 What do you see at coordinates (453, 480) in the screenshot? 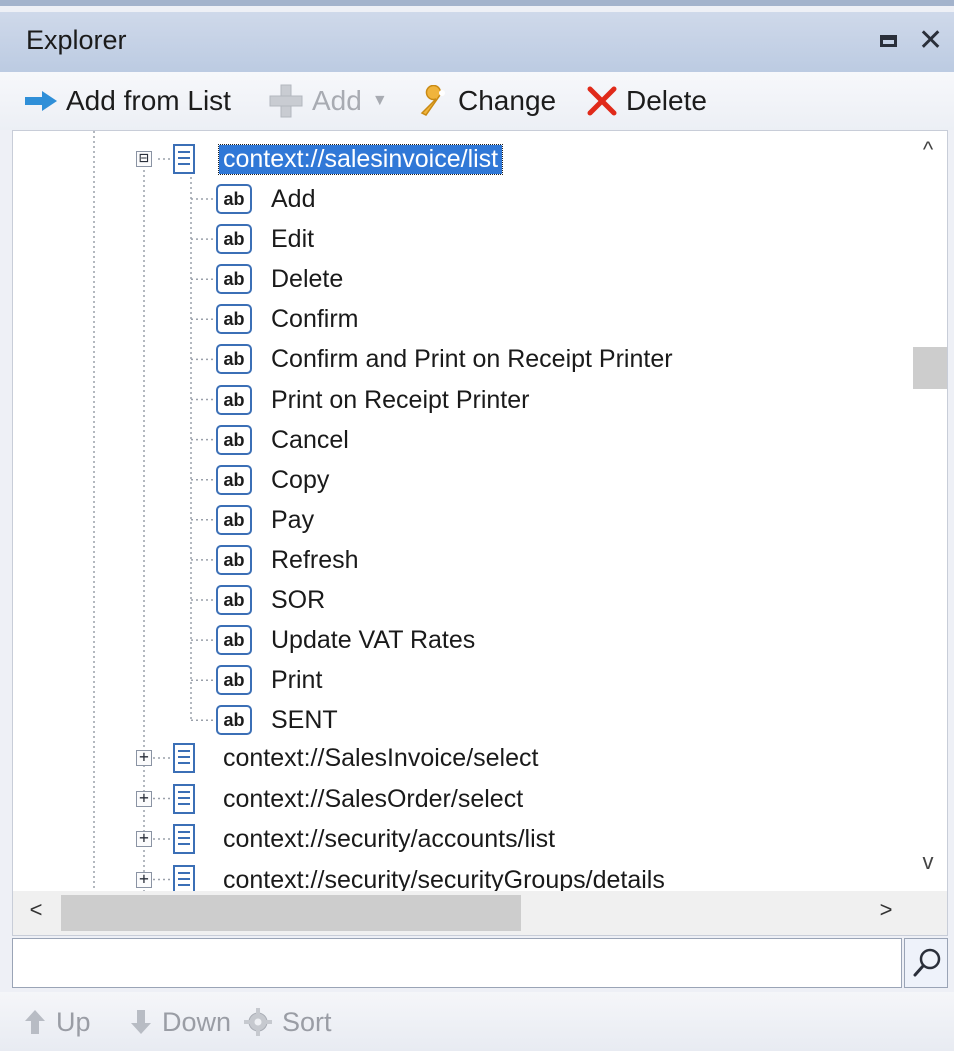
I see `tree-leaf-item: ab Copy` at bounding box center [453, 480].